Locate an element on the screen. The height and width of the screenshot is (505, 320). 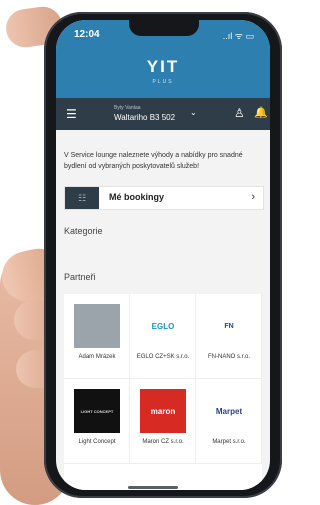
partner-name: Maron CZ s.r.o. is located at coordinates (163, 442).